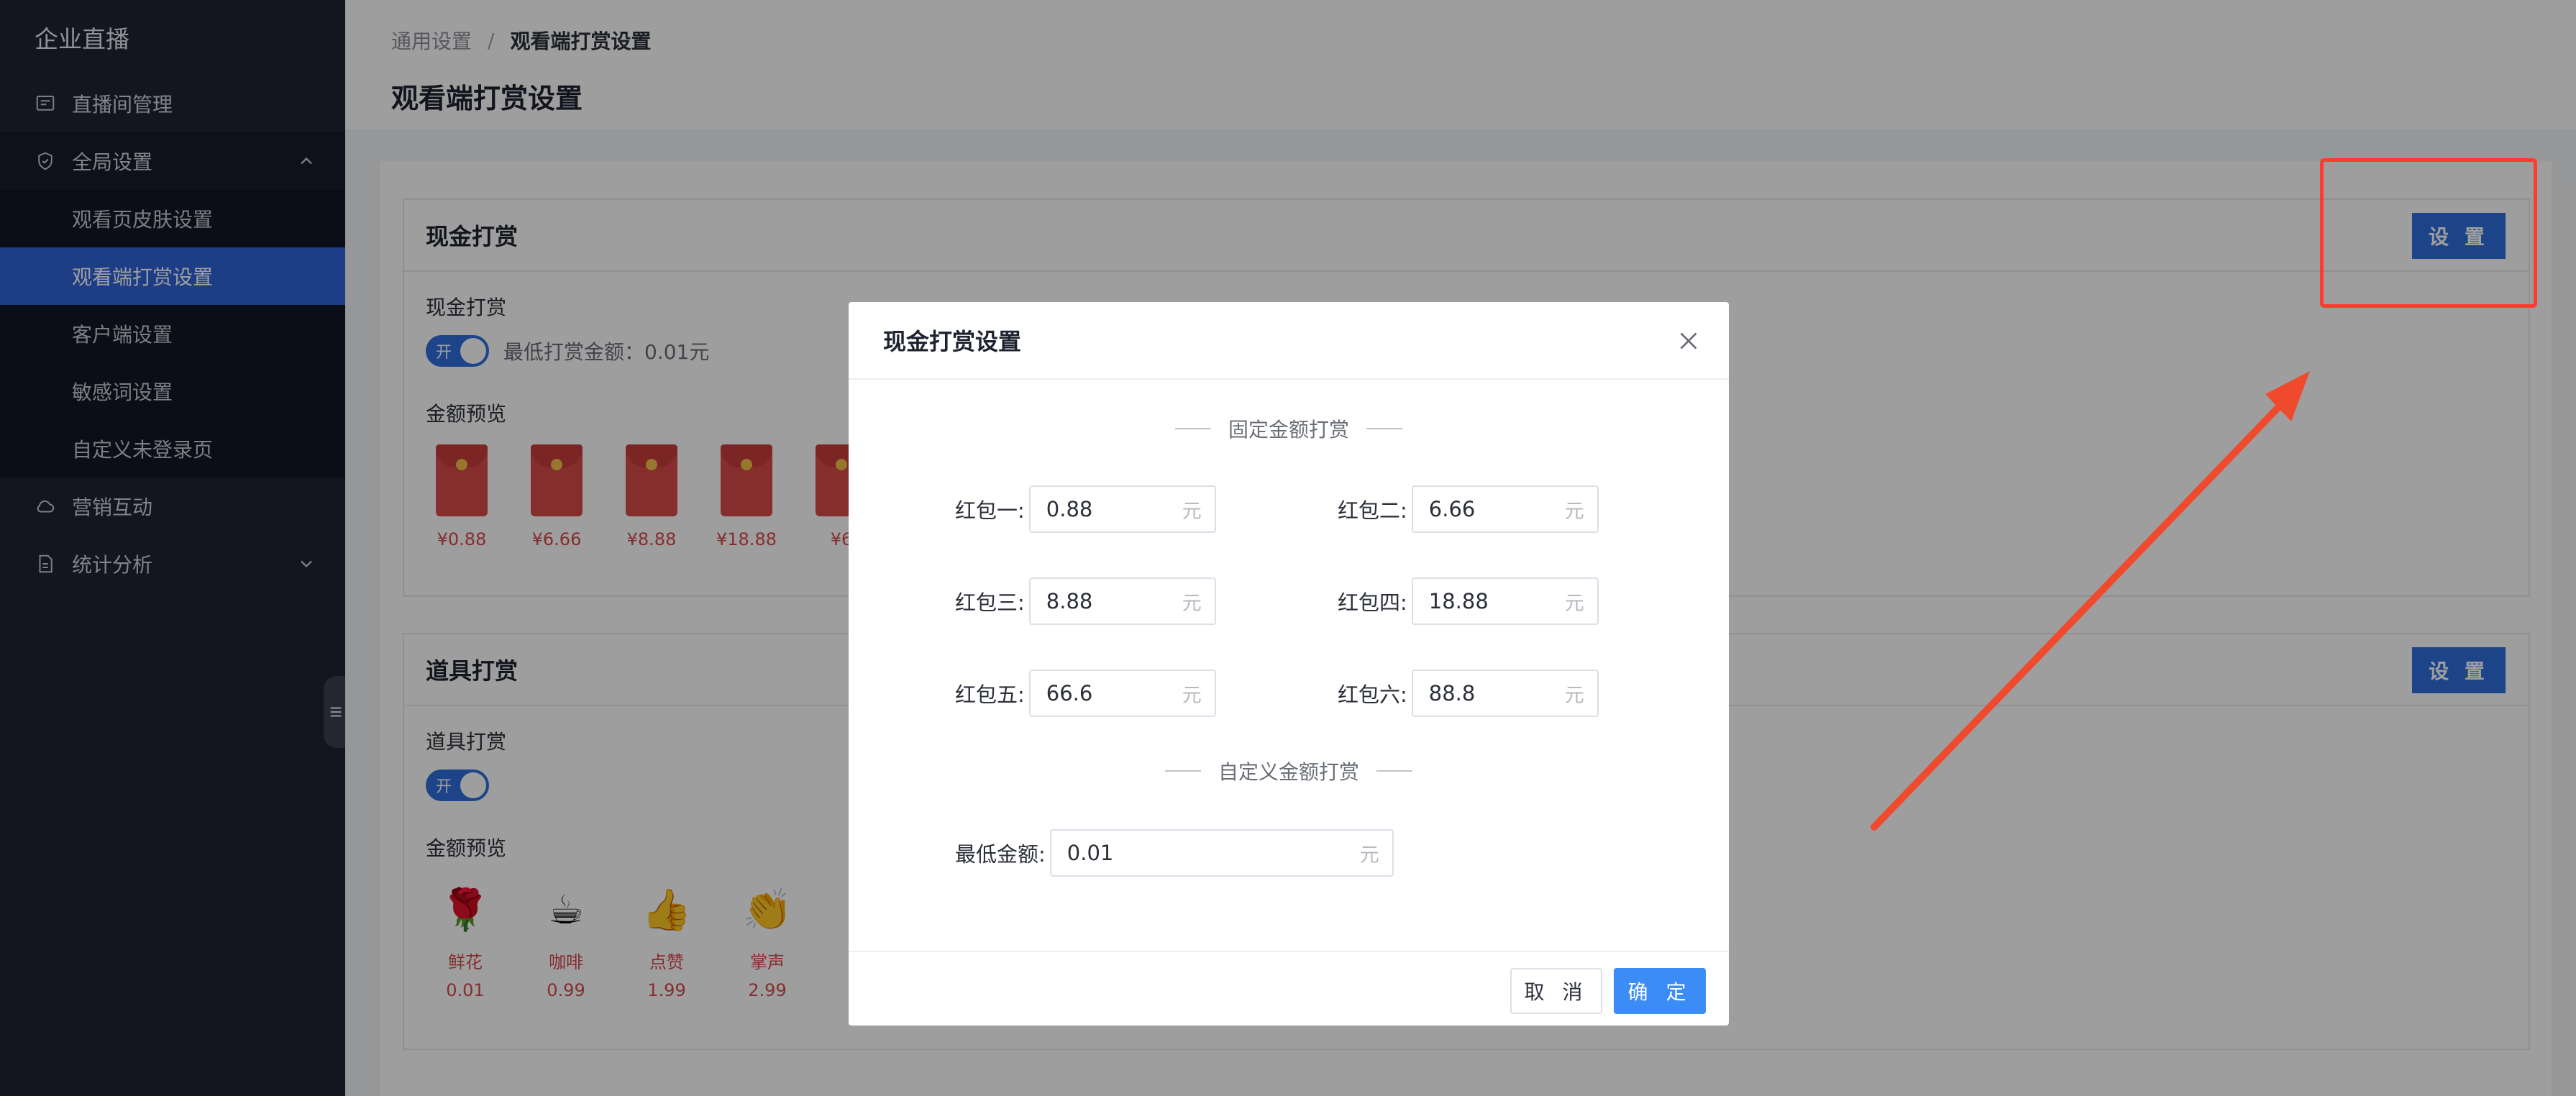  What do you see at coordinates (1452, 509) in the screenshot?
I see `input-value: 6.66` at bounding box center [1452, 509].